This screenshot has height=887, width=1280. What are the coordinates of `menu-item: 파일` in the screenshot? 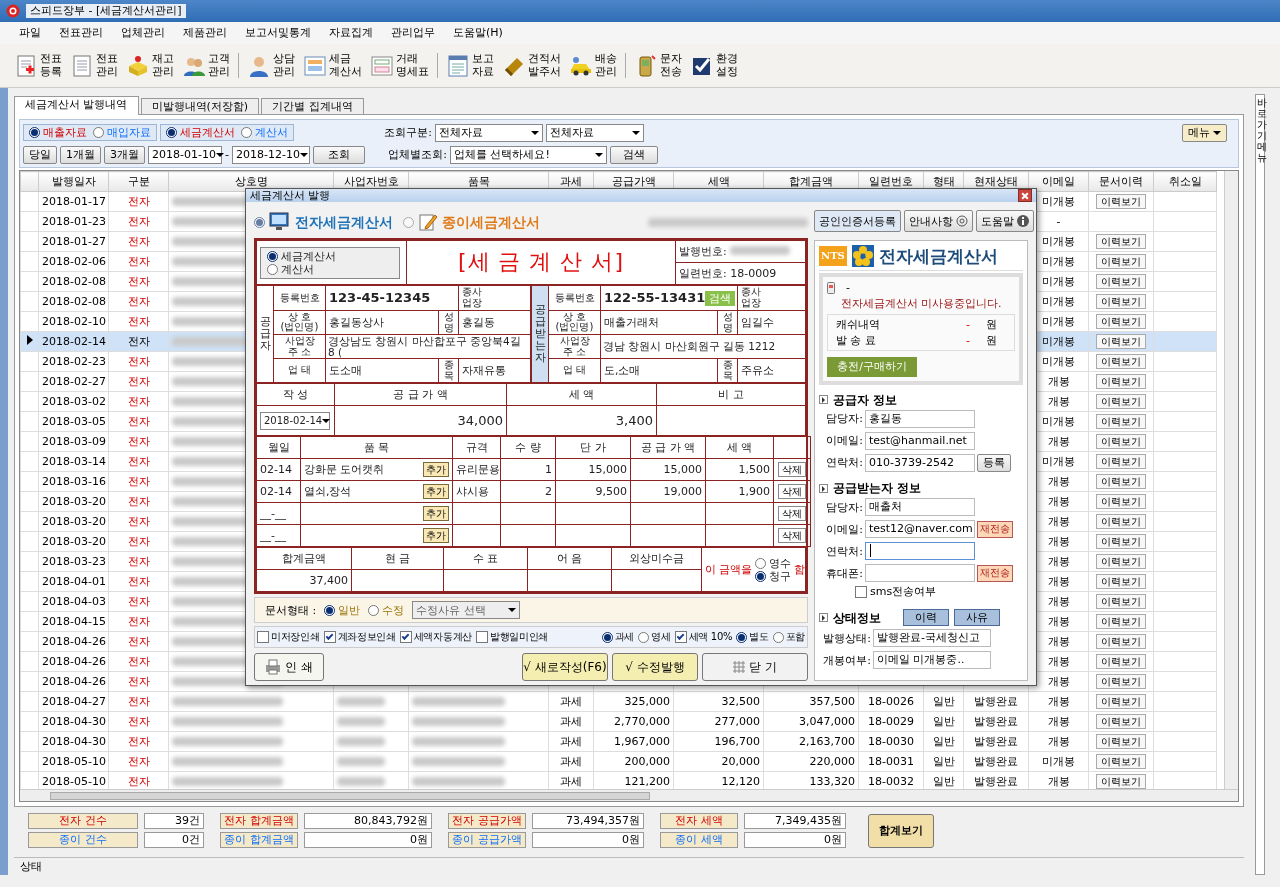 It's located at (30, 33).